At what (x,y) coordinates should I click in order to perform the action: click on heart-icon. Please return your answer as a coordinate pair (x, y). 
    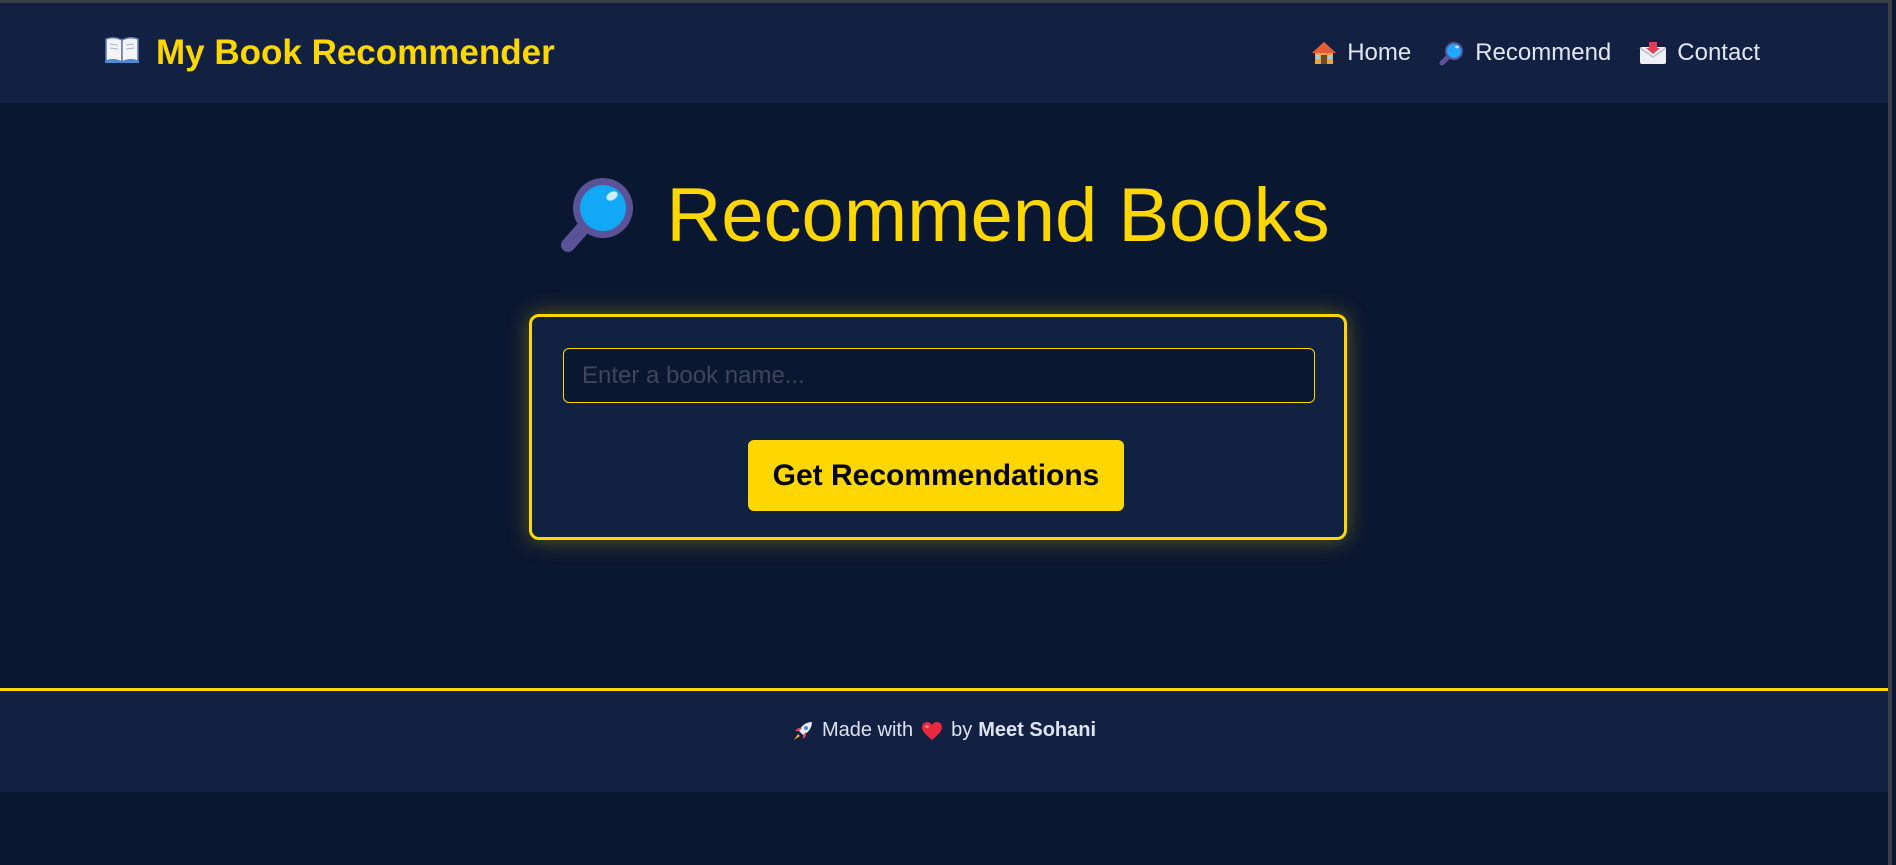
    Looking at the image, I should click on (932, 731).